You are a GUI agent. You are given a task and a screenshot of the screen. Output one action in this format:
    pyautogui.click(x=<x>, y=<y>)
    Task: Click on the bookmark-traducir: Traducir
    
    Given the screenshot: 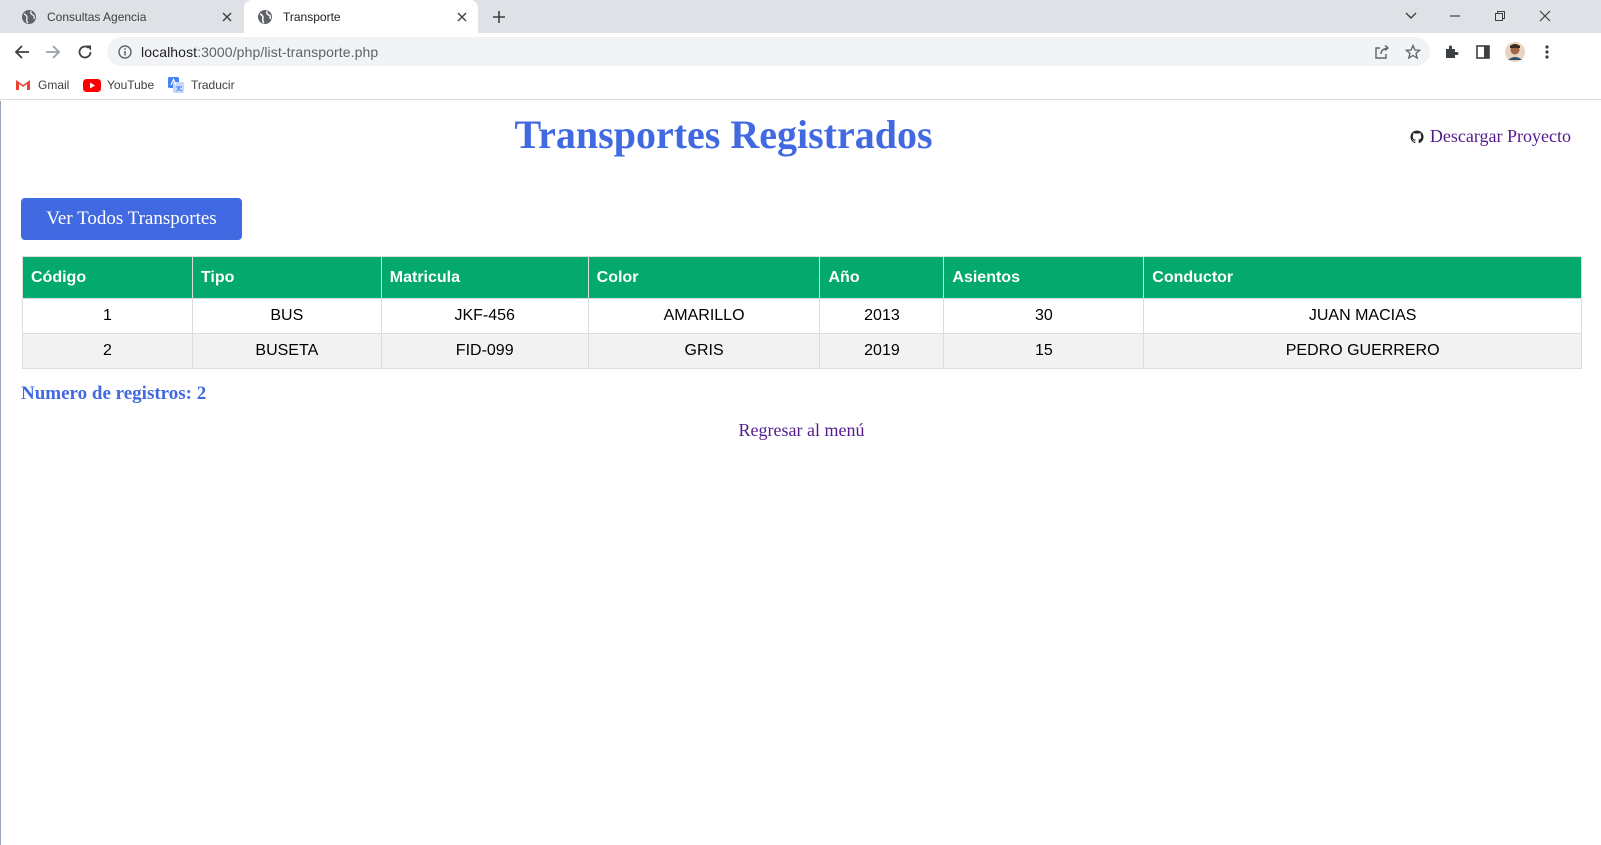 What is the action you would take?
    pyautogui.click(x=201, y=85)
    